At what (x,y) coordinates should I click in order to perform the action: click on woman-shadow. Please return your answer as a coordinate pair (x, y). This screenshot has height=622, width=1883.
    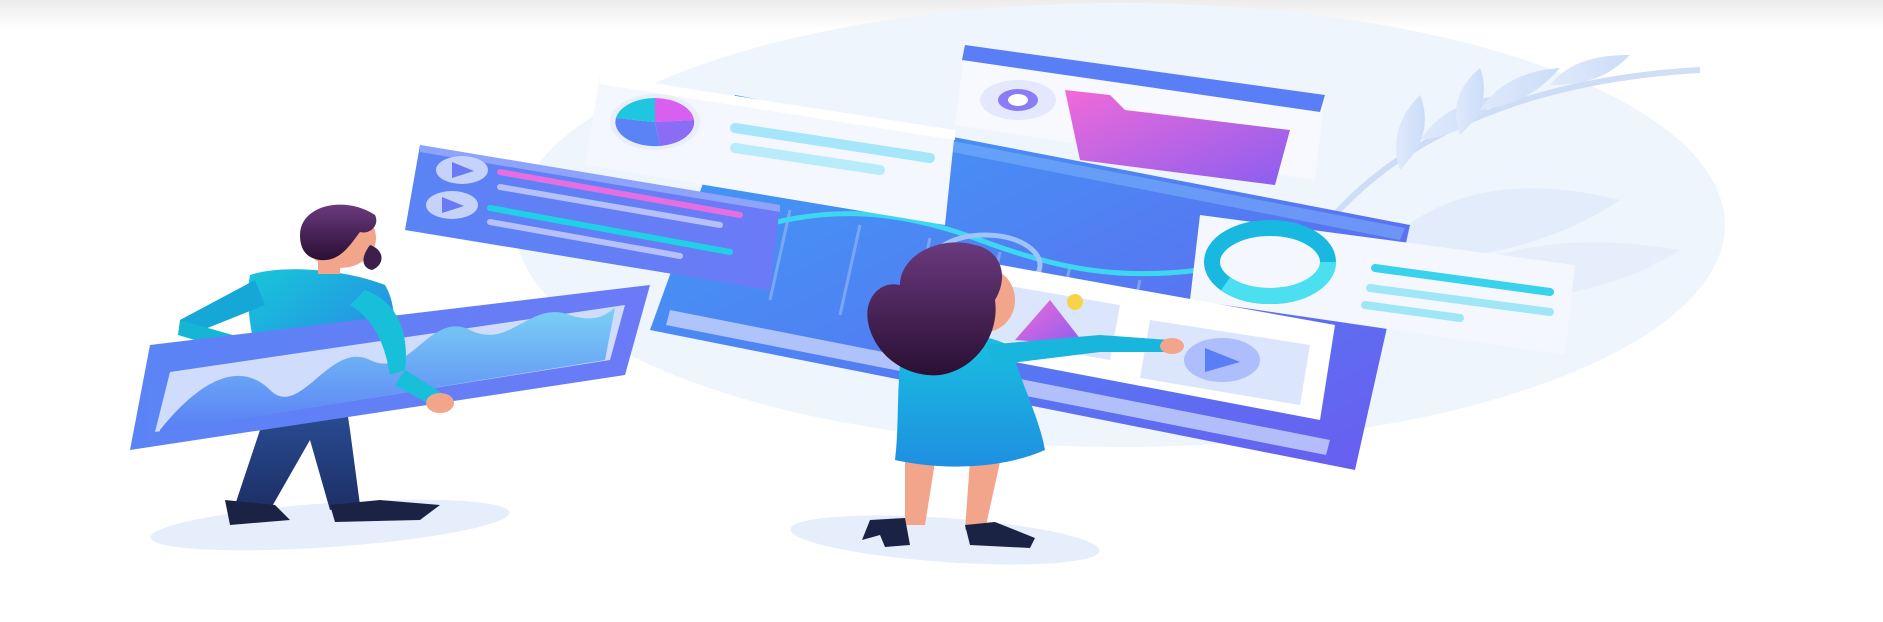
    Looking at the image, I should click on (945, 540).